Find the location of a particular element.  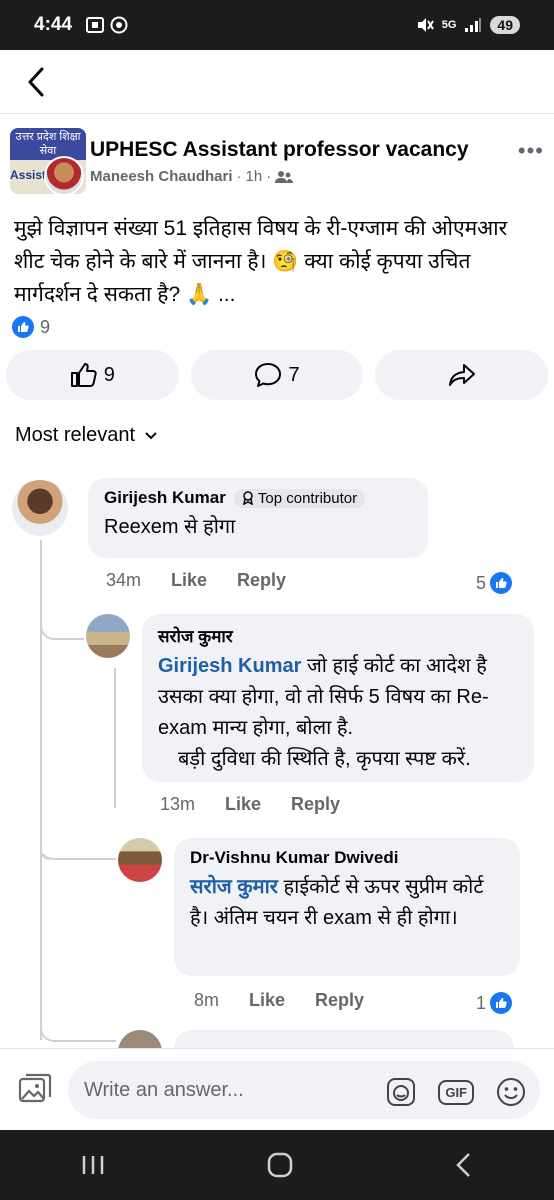

post-time: 1h is located at coordinates (254, 176).